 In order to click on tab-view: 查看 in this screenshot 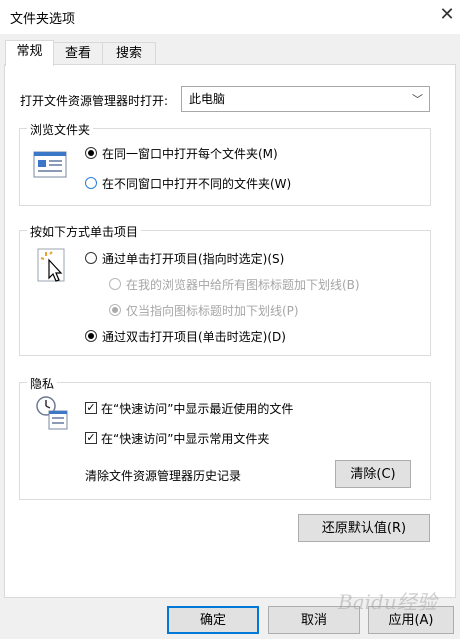, I will do `click(78, 53)`.